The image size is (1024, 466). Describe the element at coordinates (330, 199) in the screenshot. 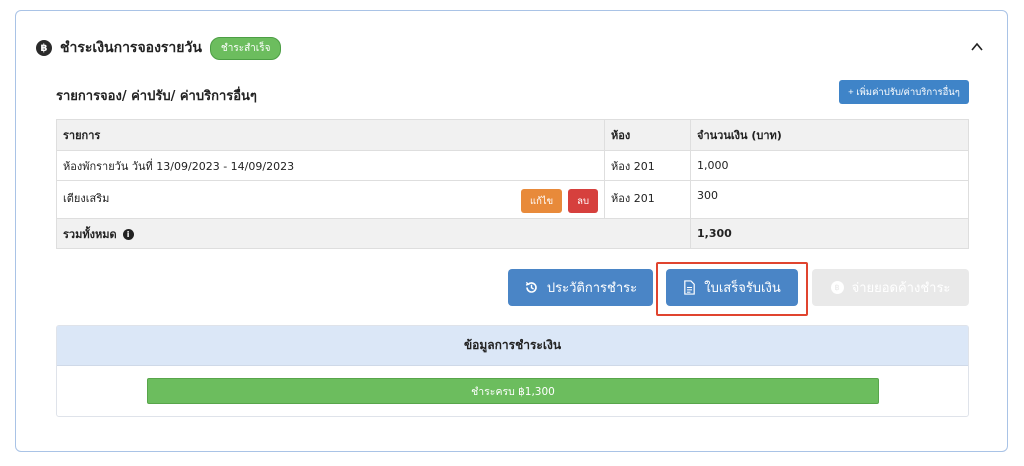

I see `cell-item: เตียงเสริม แก้ไข ลบ` at that location.